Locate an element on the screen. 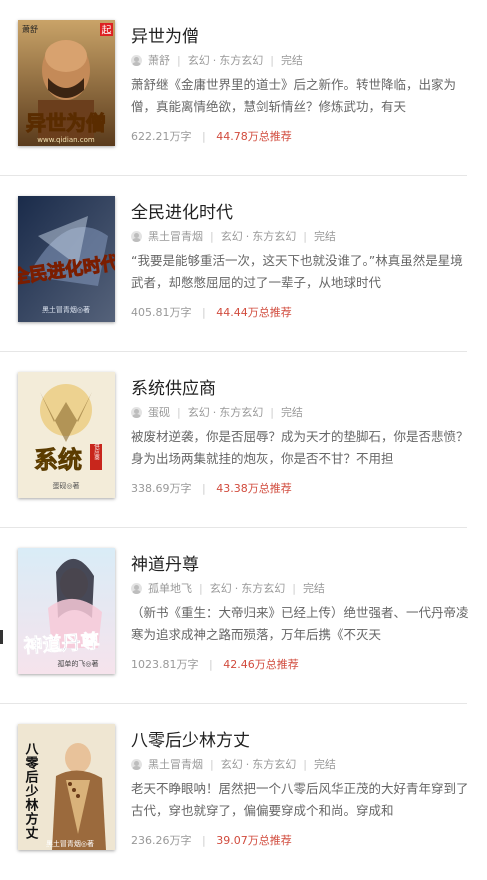 The width and height of the screenshot is (487, 880). book-cover: 神道丹尊 孤单的飞◎著 is located at coordinates (66, 611).